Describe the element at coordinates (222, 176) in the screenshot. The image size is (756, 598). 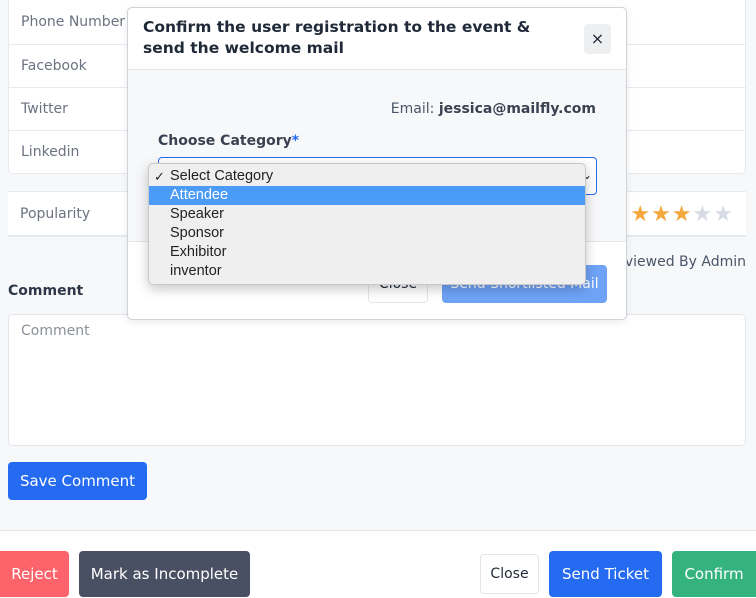
I see `option-label: Select Category` at that location.